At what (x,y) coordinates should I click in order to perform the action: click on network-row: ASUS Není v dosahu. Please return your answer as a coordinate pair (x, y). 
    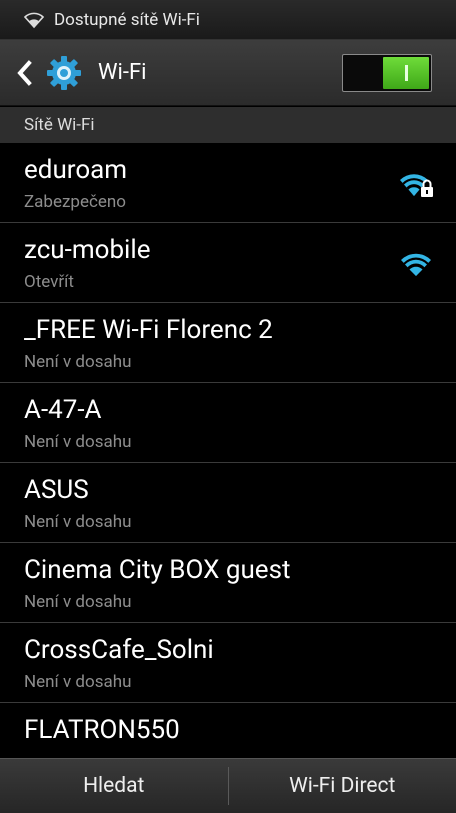
    Looking at the image, I should click on (228, 503).